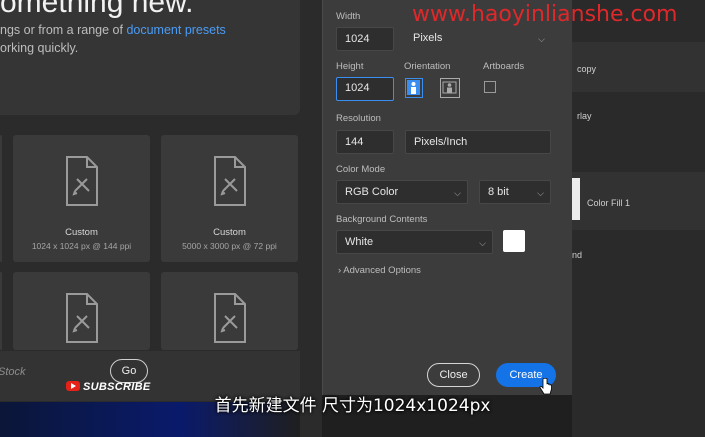 Image resolution: width=705 pixels, height=437 pixels. I want to click on background-color-swatch, so click(514, 241).